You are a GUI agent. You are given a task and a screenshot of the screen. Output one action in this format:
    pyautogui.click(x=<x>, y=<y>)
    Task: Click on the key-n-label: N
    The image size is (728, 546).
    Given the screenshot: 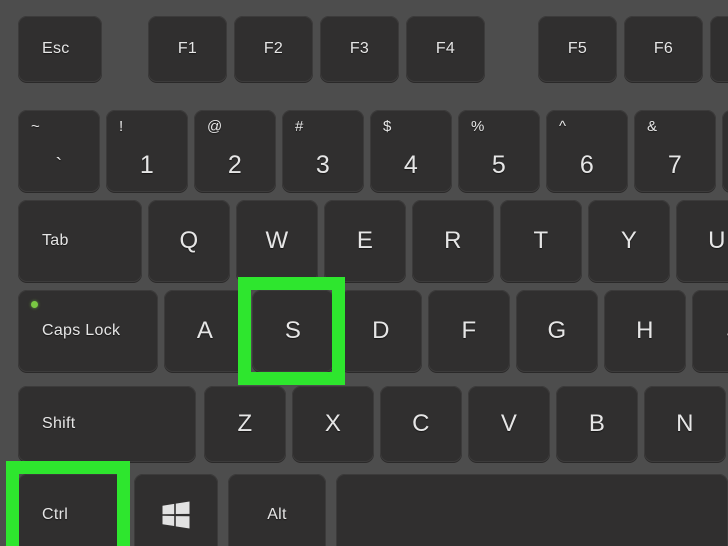 What is the action you would take?
    pyautogui.click(x=685, y=423)
    